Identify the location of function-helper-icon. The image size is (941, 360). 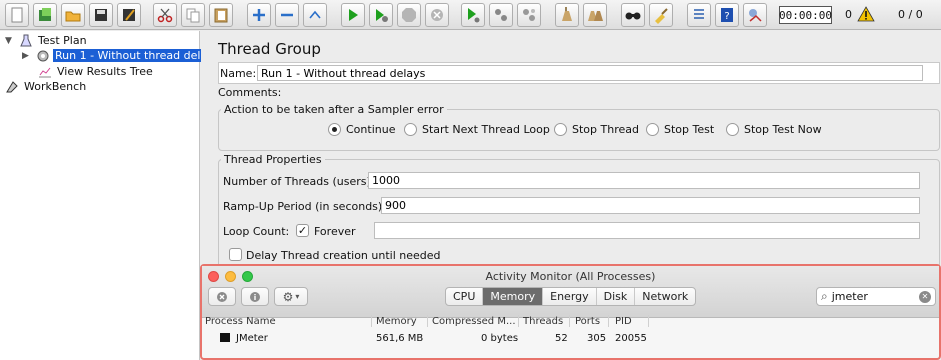
(699, 15).